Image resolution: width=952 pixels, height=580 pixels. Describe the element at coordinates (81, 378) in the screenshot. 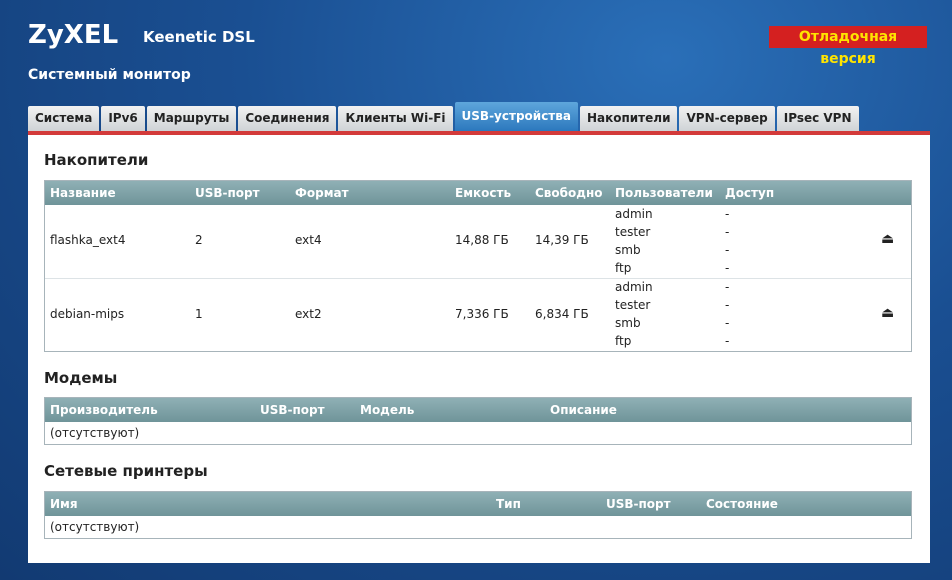

I see `modems-section-title: Модемы` at that location.